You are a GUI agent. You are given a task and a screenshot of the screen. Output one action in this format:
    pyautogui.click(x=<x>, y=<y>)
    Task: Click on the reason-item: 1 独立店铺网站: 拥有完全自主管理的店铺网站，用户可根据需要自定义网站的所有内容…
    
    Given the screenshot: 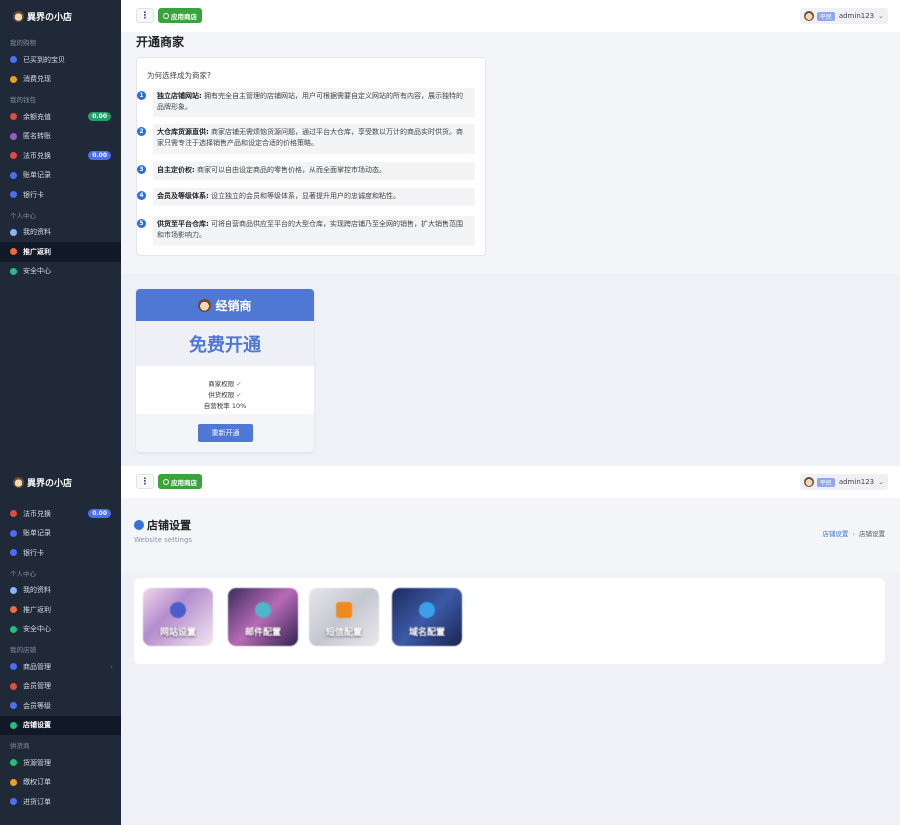 What is the action you would take?
    pyautogui.click(x=306, y=102)
    